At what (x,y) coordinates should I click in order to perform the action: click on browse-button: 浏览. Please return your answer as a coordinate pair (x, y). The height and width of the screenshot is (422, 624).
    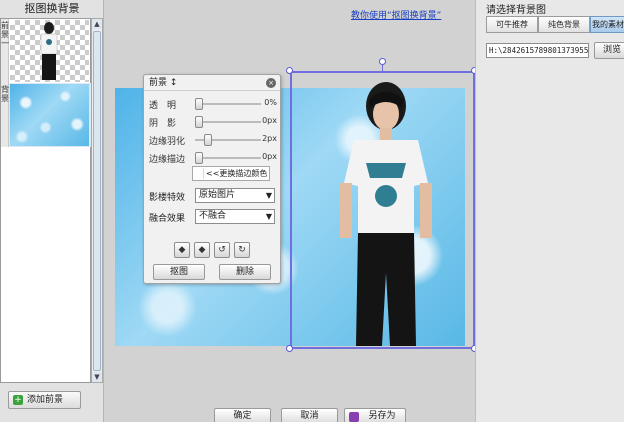
    Looking at the image, I should click on (609, 50).